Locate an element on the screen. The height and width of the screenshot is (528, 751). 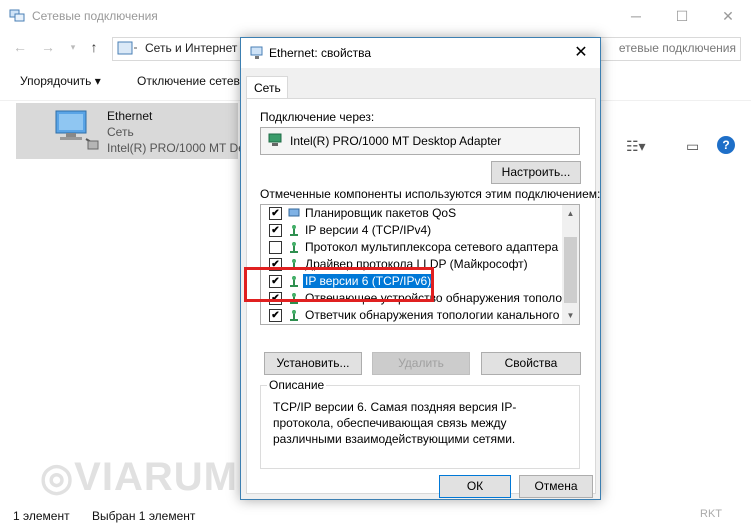
remove-button: Удалить is located at coordinates (421, 363).